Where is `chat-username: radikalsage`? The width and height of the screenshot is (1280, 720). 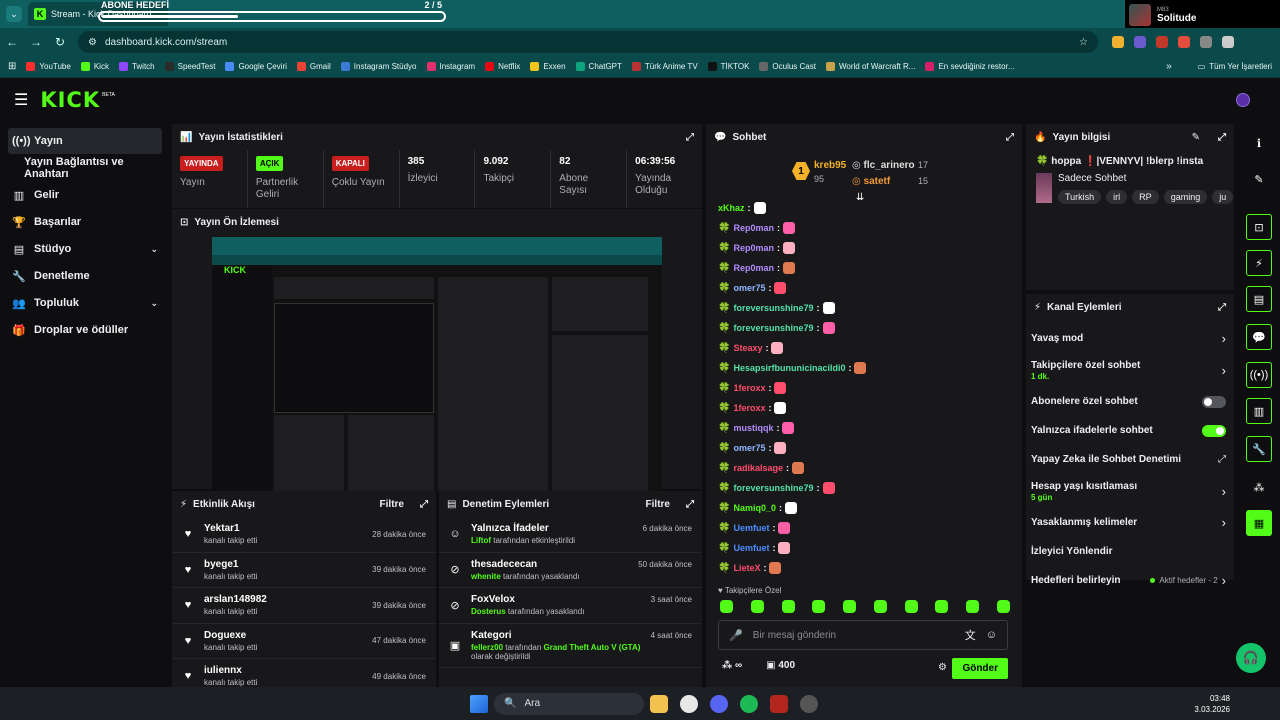
chat-username: radikalsage is located at coordinates (758, 468).